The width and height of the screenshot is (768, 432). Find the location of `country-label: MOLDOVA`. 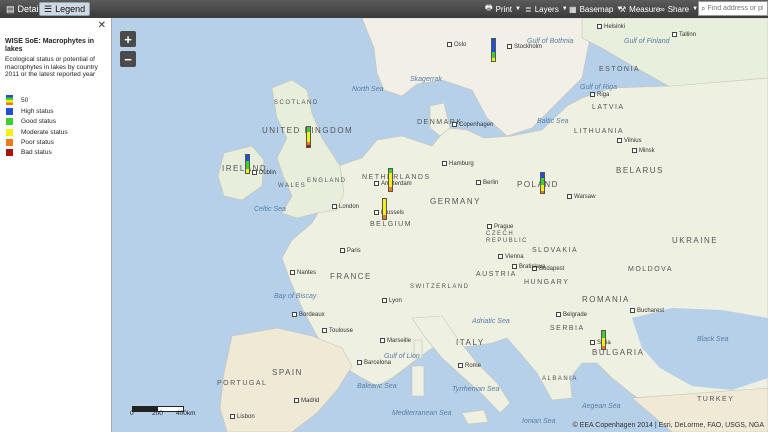

country-label: MOLDOVA is located at coordinates (650, 269).